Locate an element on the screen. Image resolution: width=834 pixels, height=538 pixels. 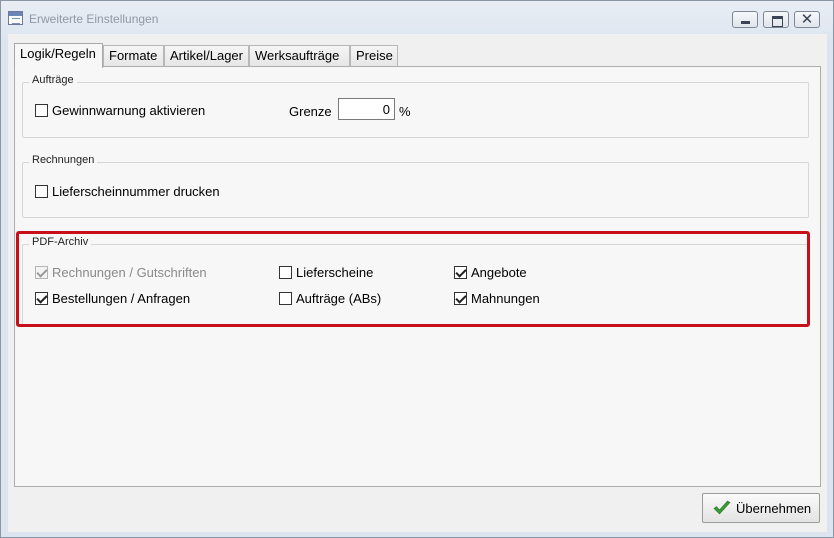
checkbox-label: Angebote is located at coordinates (499, 272).